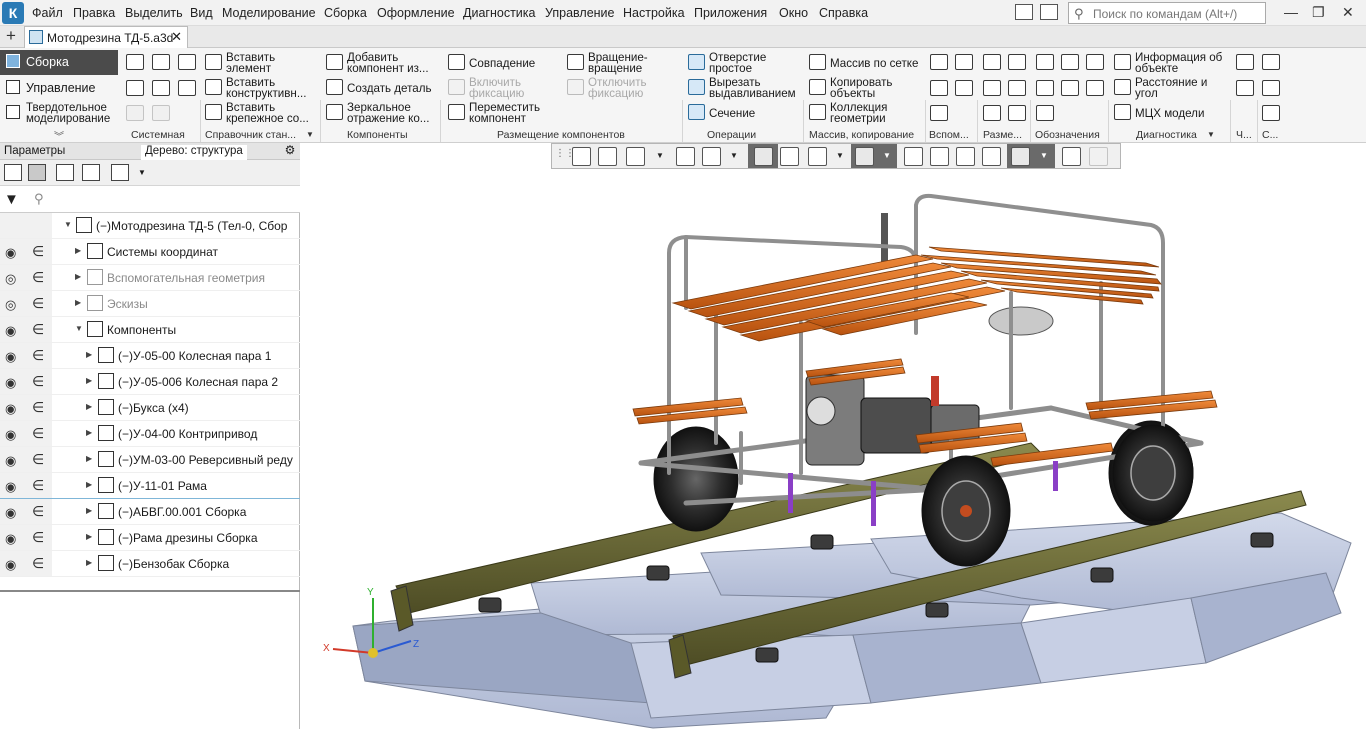 The image size is (1366, 729). Describe the element at coordinates (744, 88) in the screenshot. I see `cut-extrude-button: Вырезать выдавливанием` at that location.